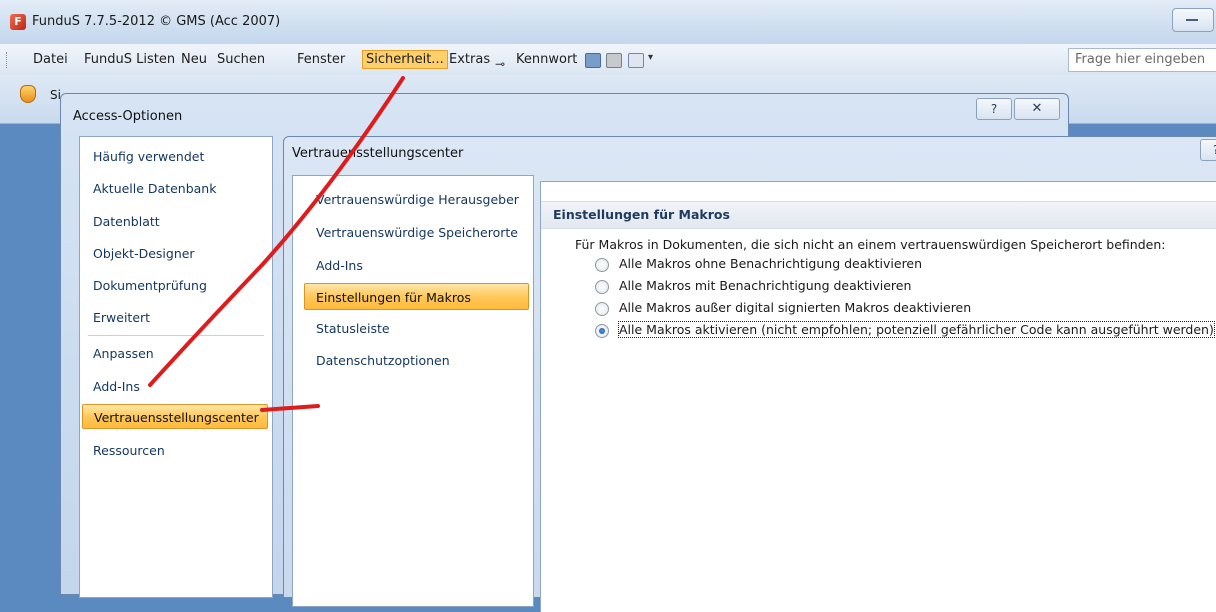 The height and width of the screenshot is (612, 1216). What do you see at coordinates (469, 59) in the screenshot?
I see `menu-extras: Extras` at bounding box center [469, 59].